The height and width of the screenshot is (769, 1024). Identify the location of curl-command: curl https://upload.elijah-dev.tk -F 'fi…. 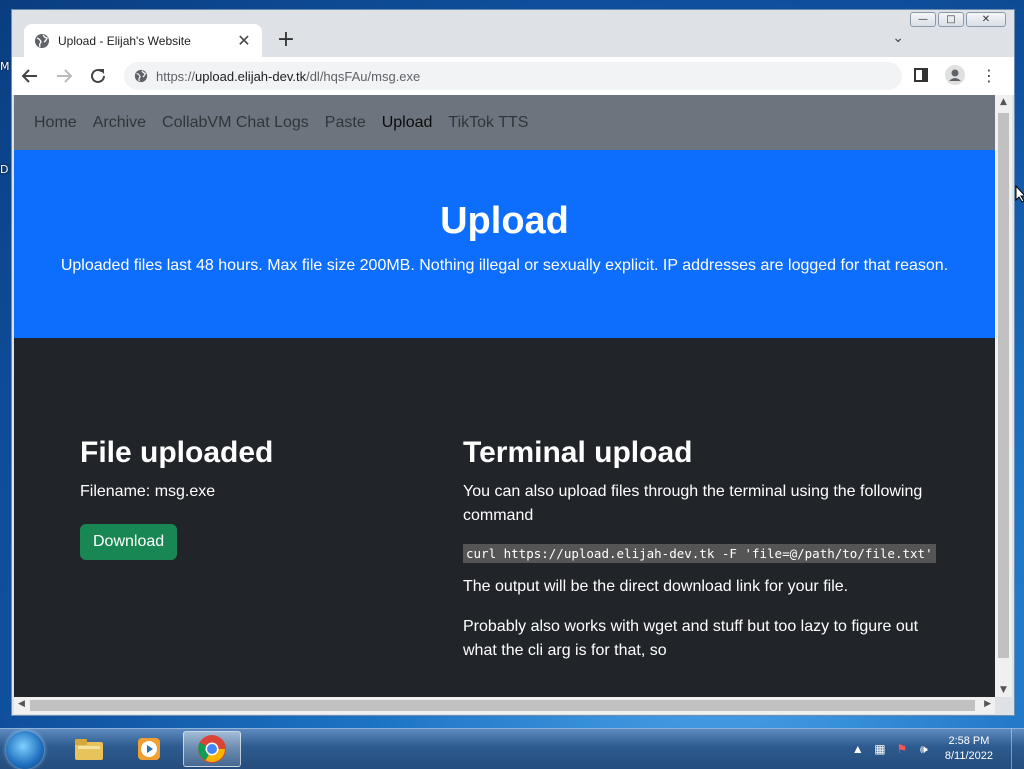
(699, 553).